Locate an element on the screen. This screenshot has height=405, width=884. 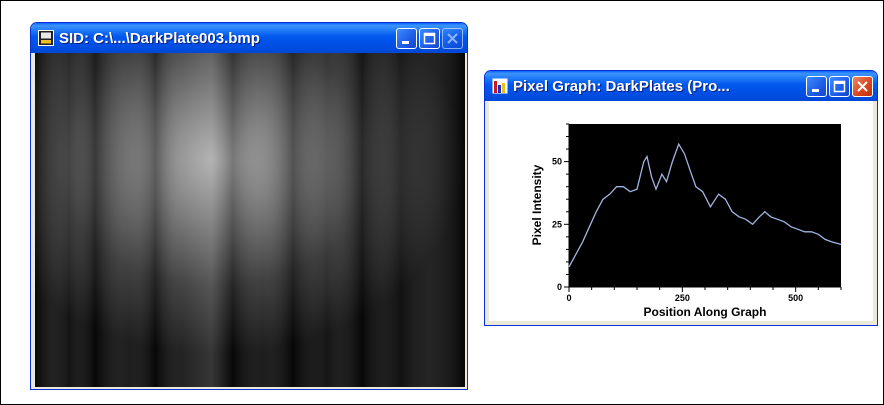
plot-area is located at coordinates (705, 205).